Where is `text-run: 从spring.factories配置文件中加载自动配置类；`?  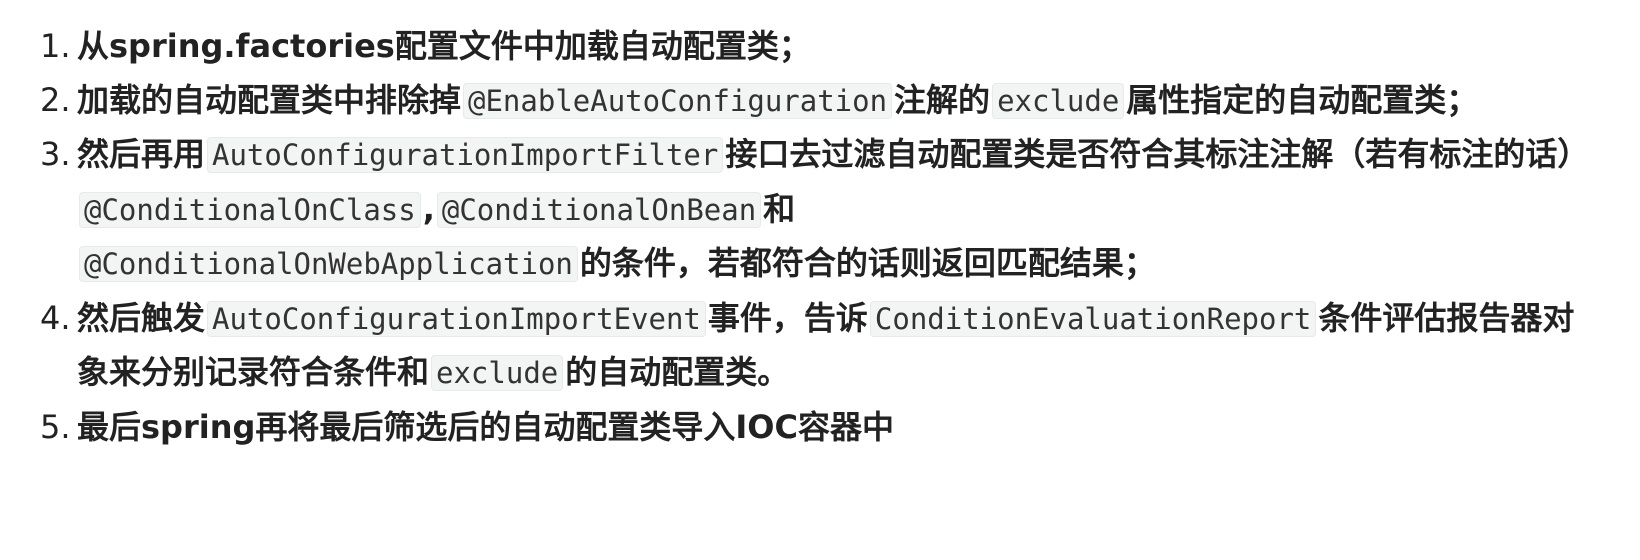 text-run: 从spring.factories配置文件中加载自动配置类； is located at coordinates (444, 46).